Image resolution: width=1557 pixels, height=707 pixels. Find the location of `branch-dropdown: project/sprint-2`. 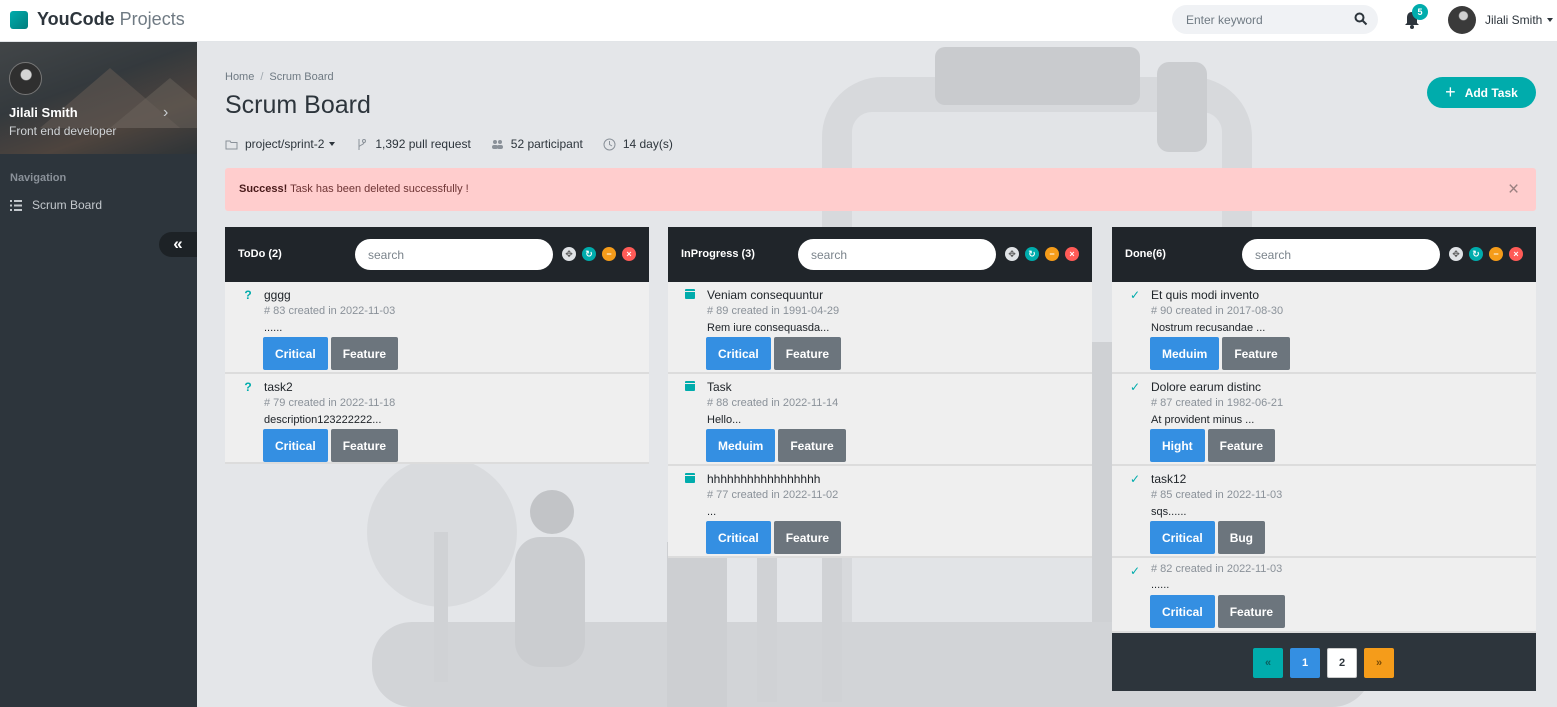

branch-dropdown: project/sprint-2 is located at coordinates (280, 144).